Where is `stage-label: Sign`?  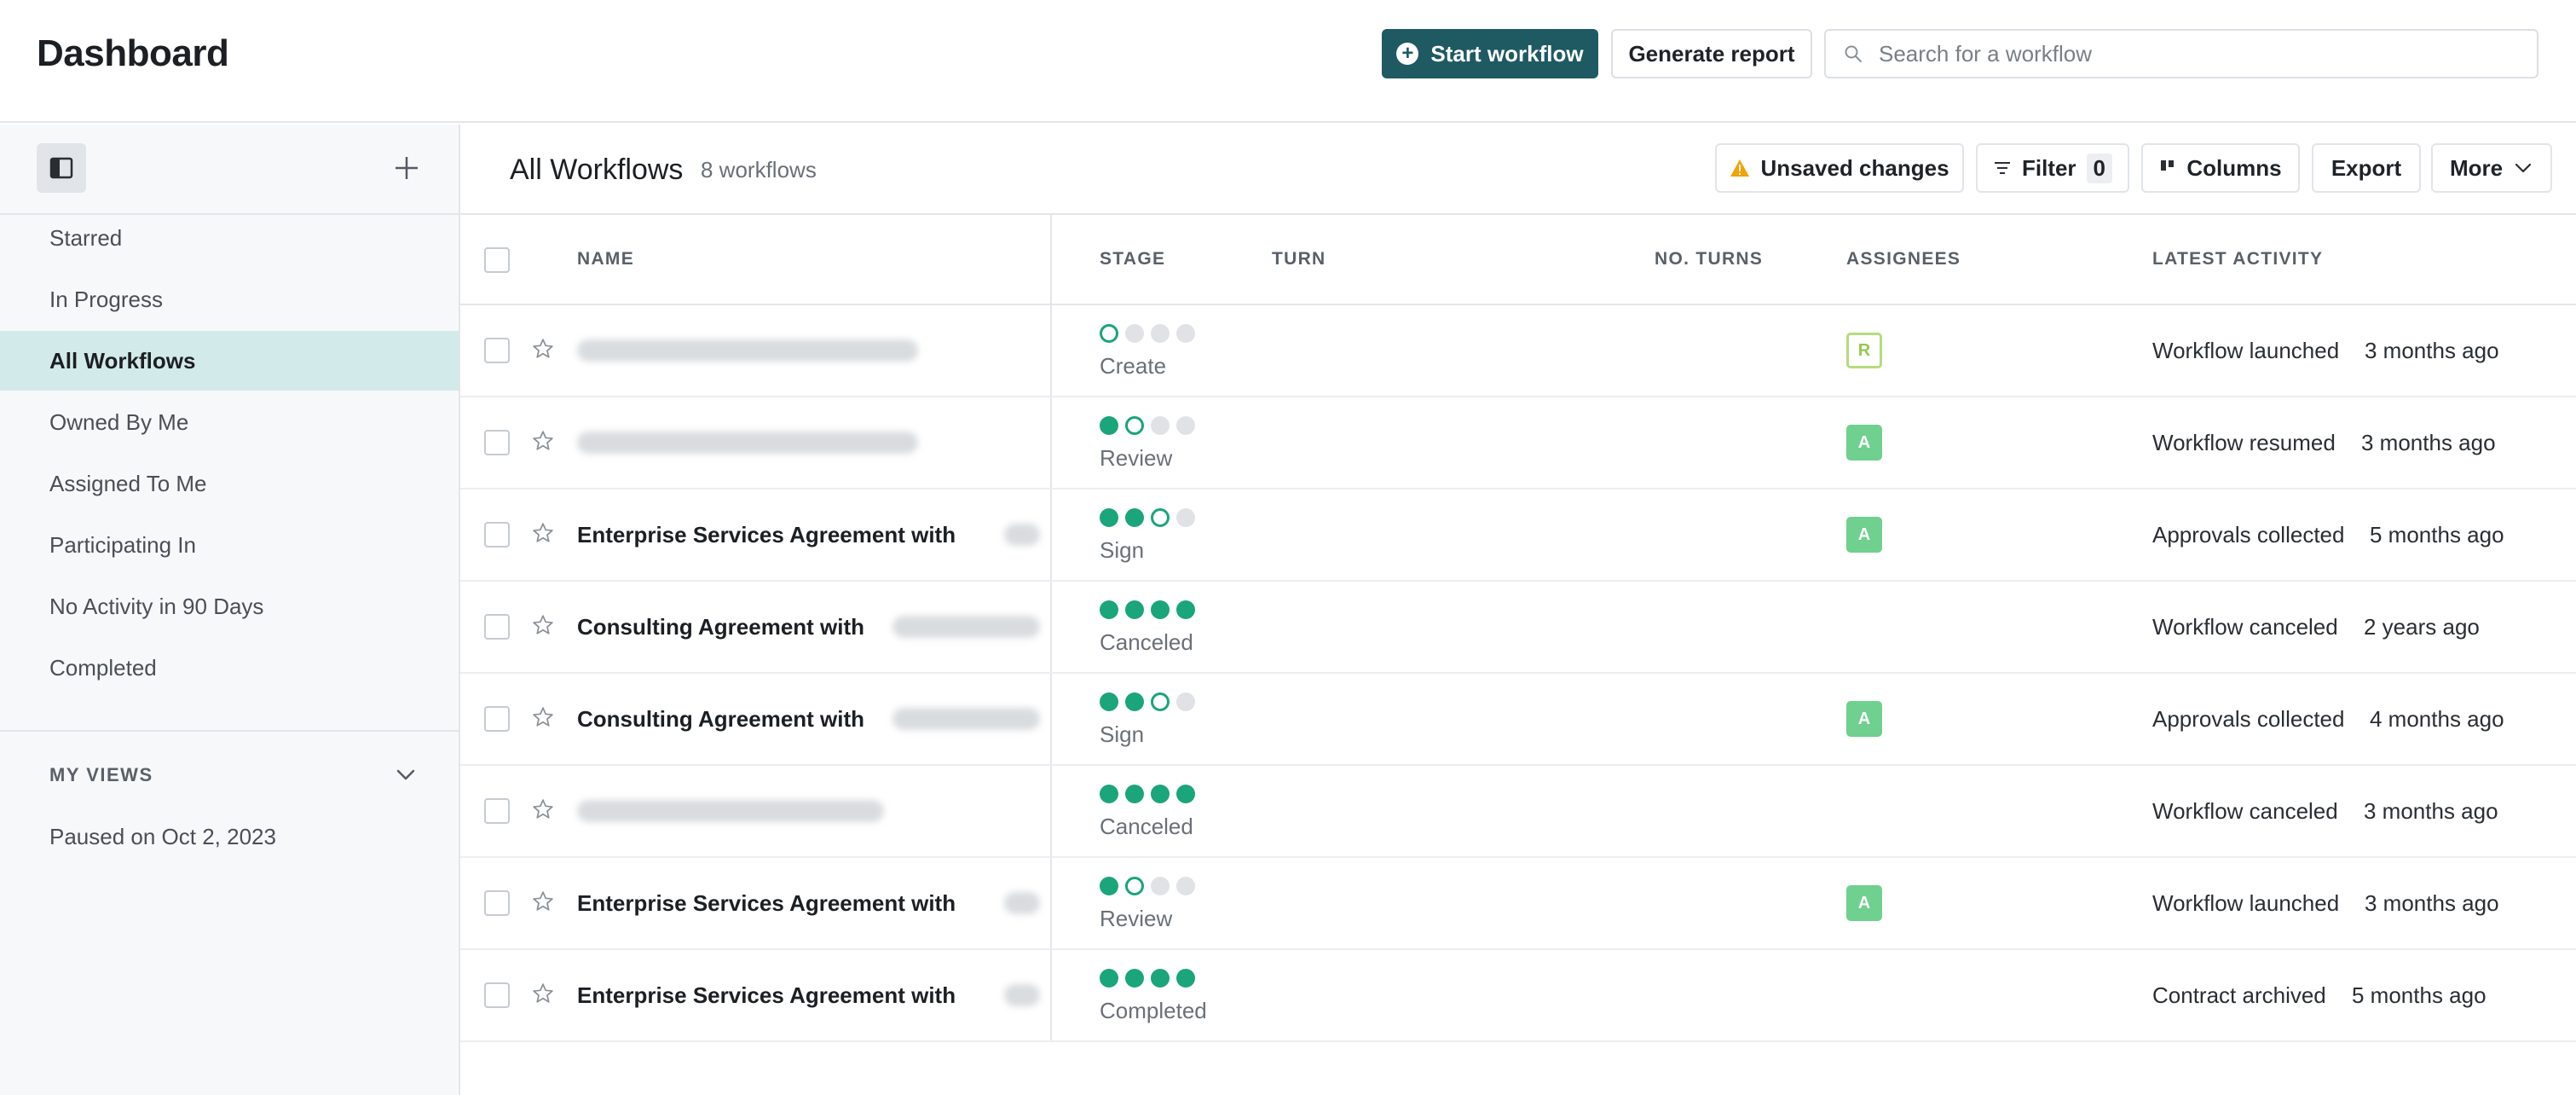
stage-label: Sign is located at coordinates (1122, 550).